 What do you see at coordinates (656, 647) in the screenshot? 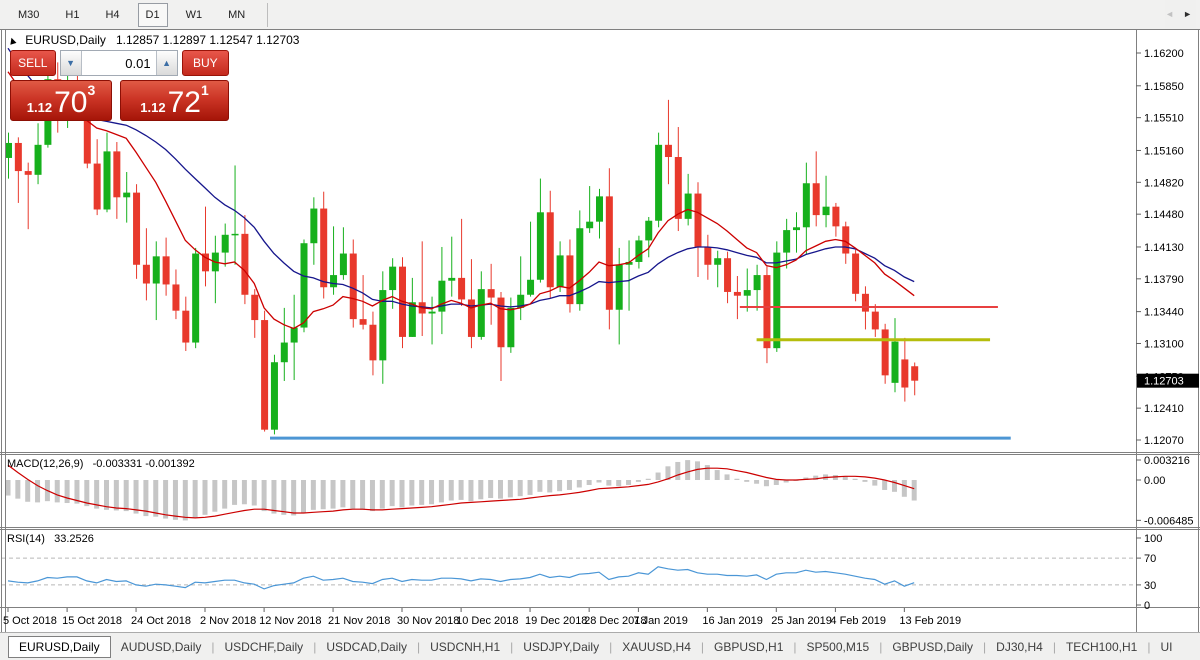
I see `chart-tab-xauusd-h4: XAUUSD,H4` at bounding box center [656, 647].